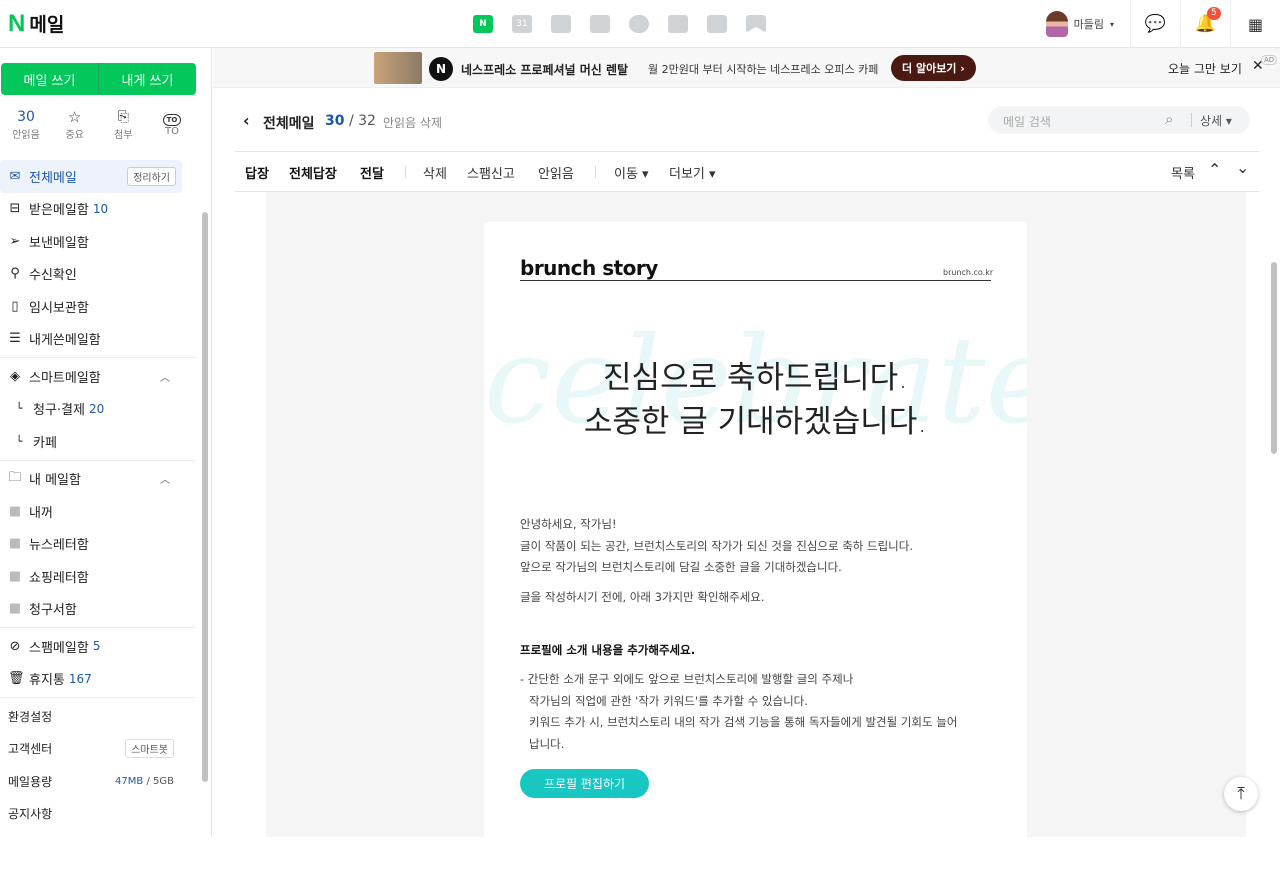  What do you see at coordinates (1087, 24) in the screenshot?
I see `user-menu: 마들림 ▾` at bounding box center [1087, 24].